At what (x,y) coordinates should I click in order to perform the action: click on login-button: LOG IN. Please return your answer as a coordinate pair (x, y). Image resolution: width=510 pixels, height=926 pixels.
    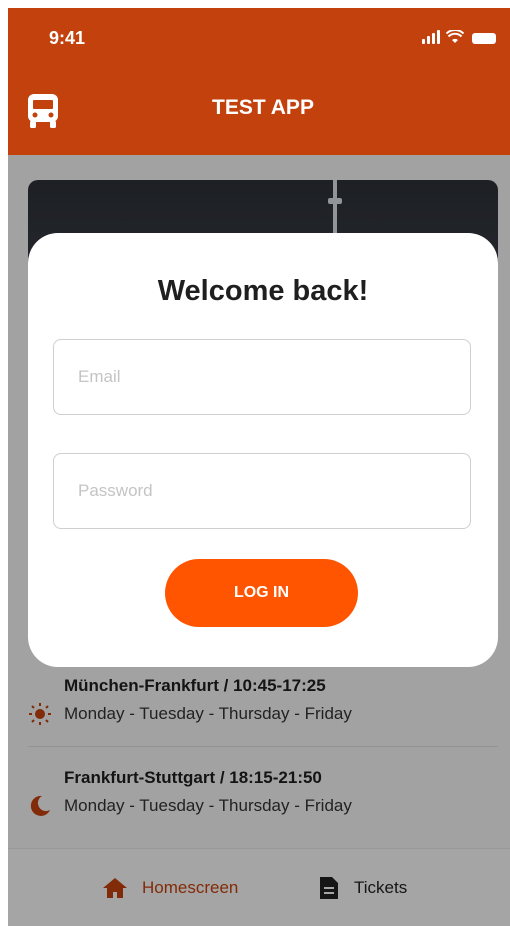
    Looking at the image, I should click on (261, 593).